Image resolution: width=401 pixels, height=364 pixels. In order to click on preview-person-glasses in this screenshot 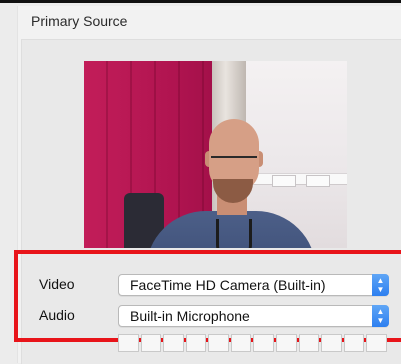, I will do `click(234, 162)`.